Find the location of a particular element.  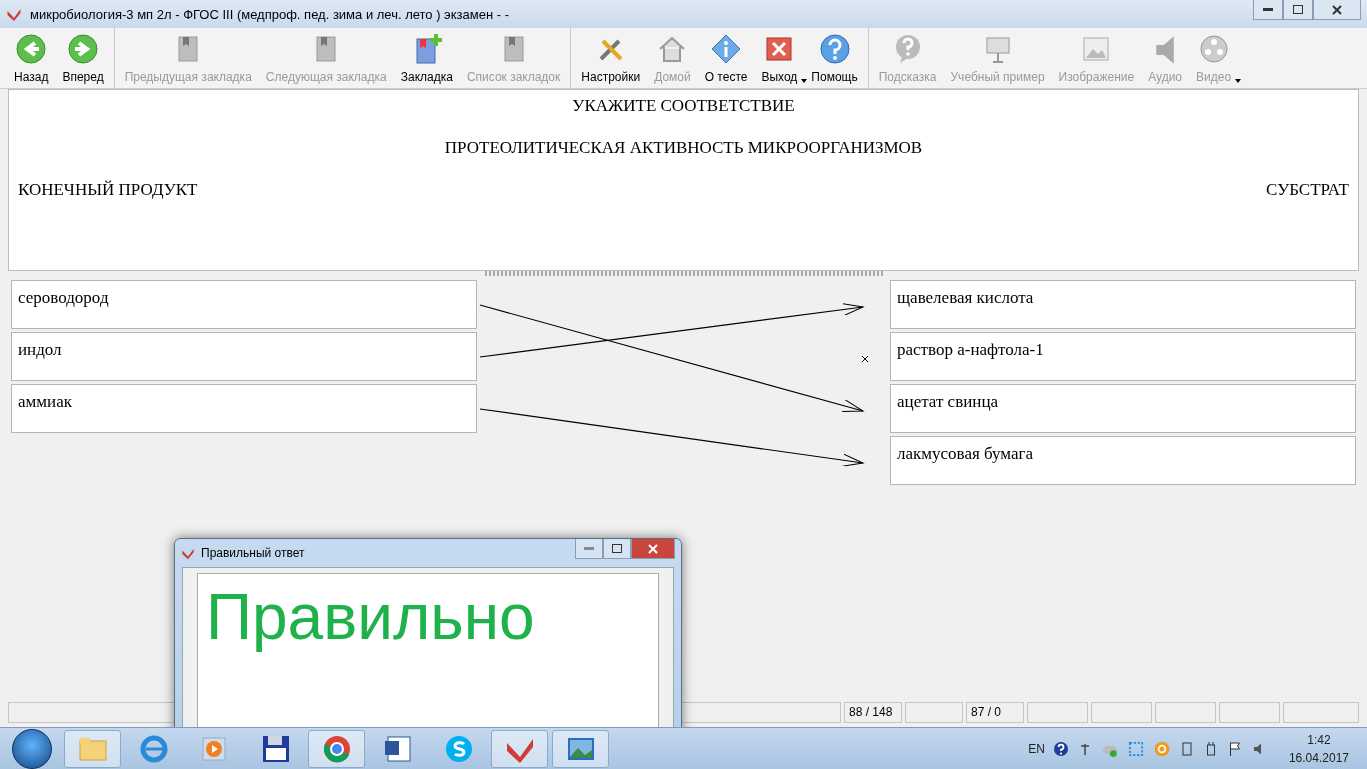

minimize-button is located at coordinates (1268, 10).